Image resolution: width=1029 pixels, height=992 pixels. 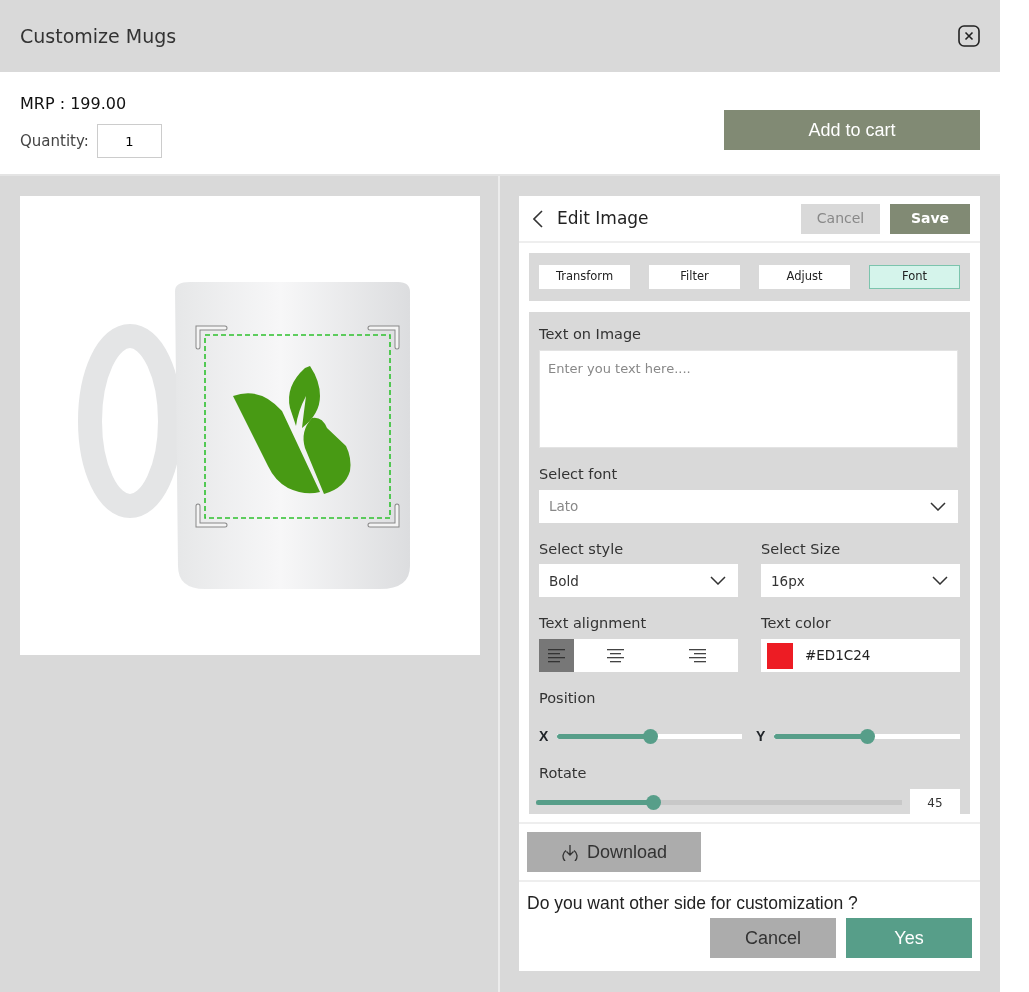 What do you see at coordinates (584, 277) in the screenshot?
I see `editor-tab: Transform` at bounding box center [584, 277].